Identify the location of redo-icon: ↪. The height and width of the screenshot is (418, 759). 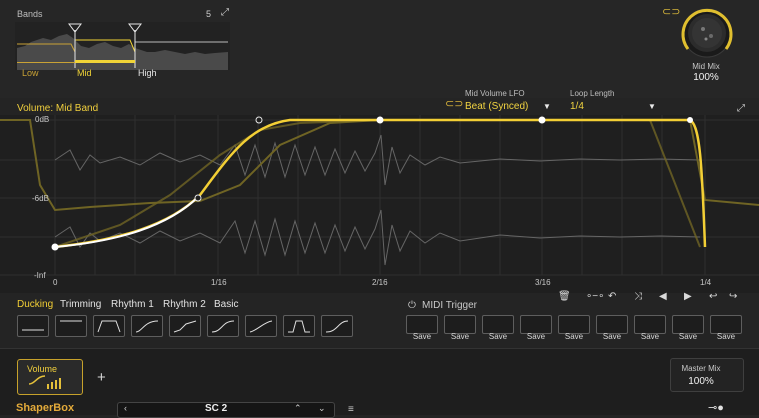
(733, 296).